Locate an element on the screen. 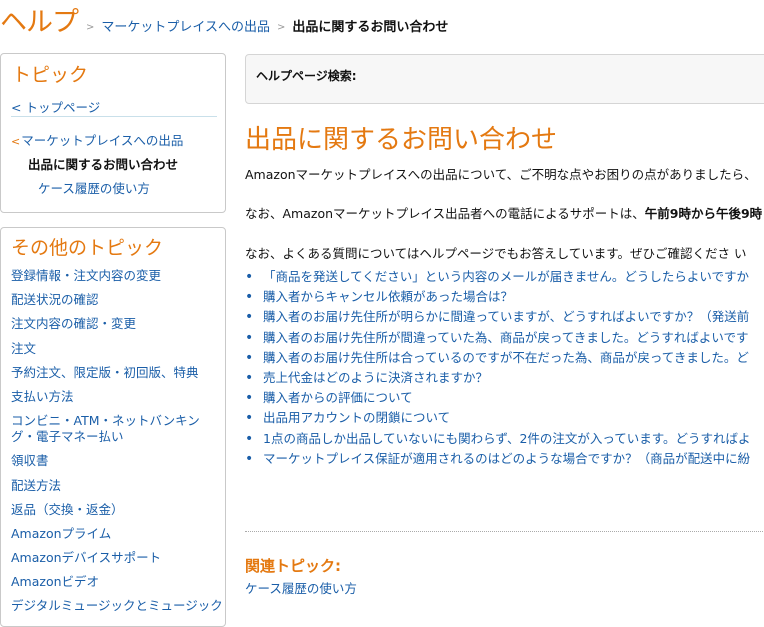  chevron-left-icon: < is located at coordinates (16, 141).